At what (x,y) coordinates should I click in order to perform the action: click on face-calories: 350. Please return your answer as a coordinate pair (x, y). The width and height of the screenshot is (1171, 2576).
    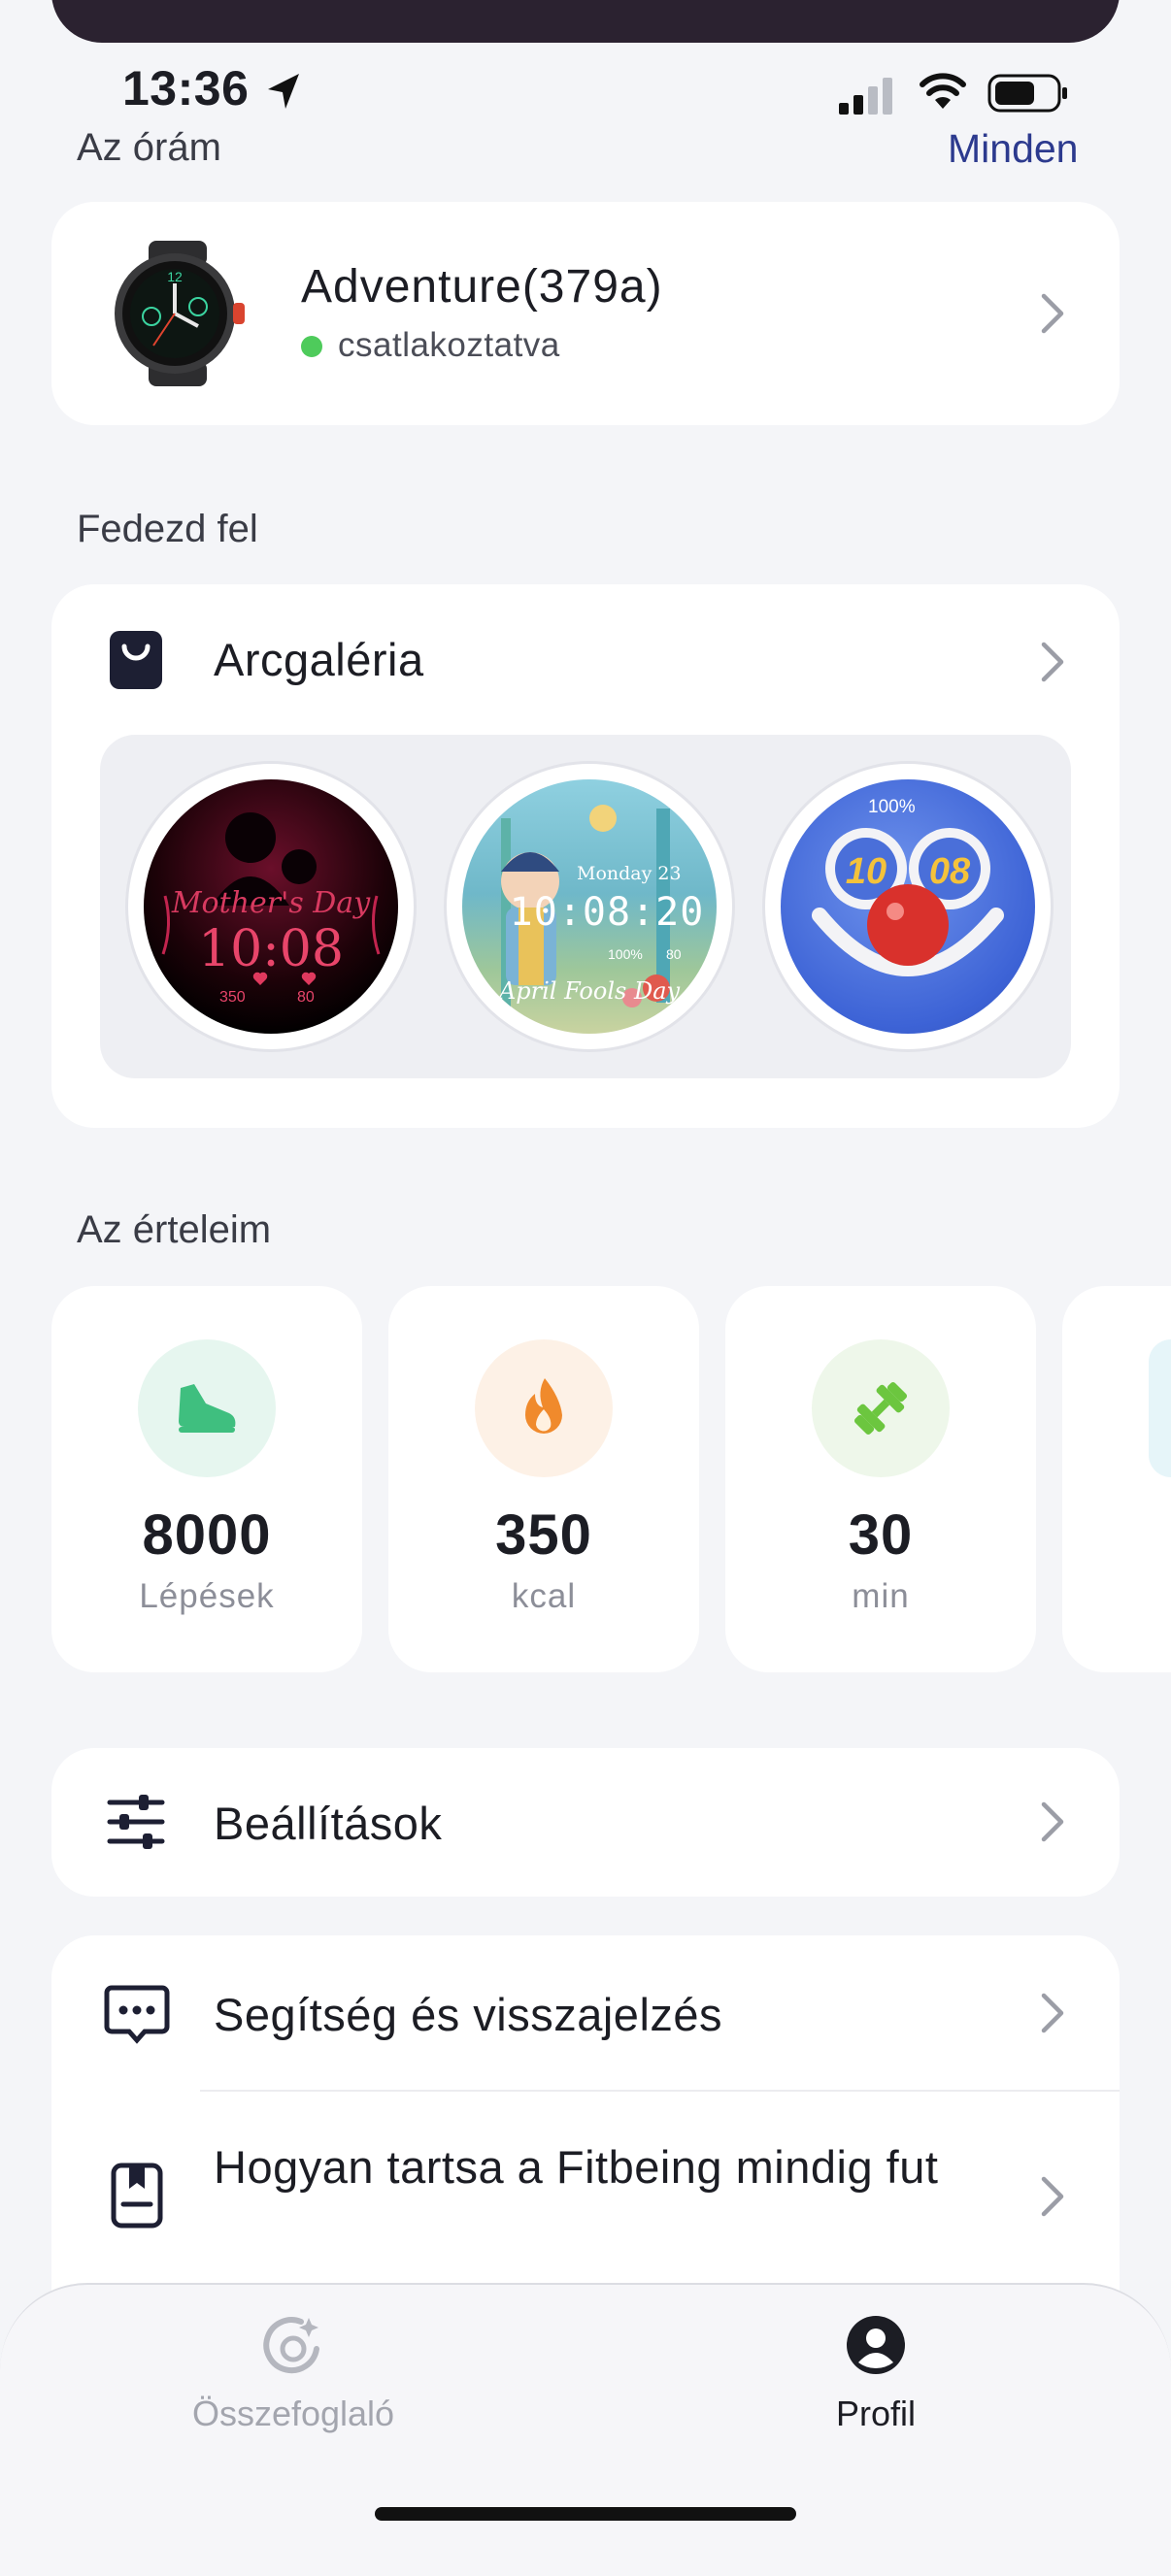
    Looking at the image, I should click on (232, 997).